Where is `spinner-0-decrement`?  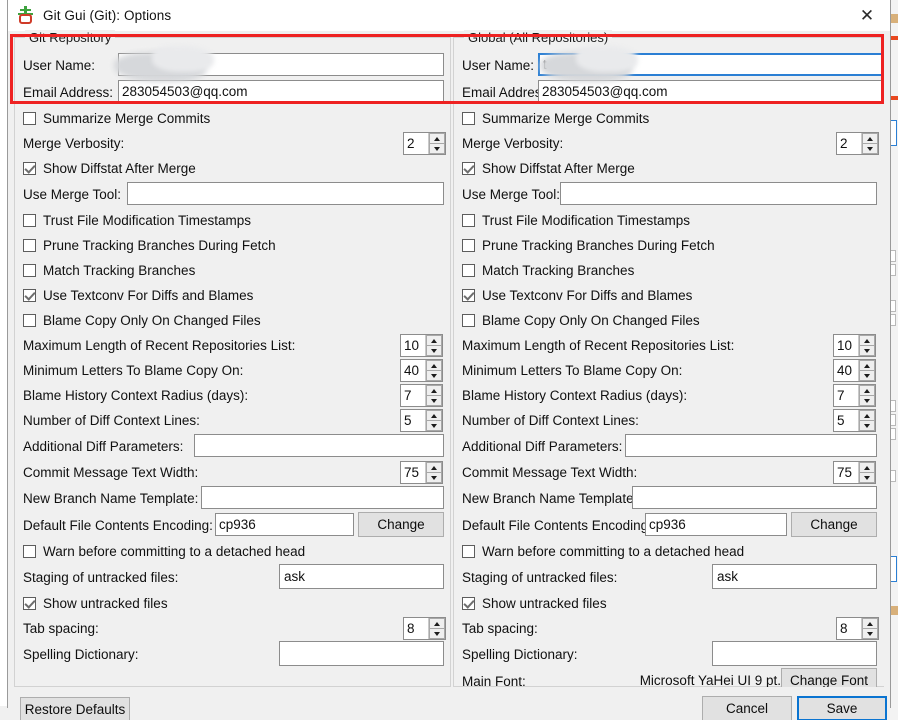 spinner-0-decrement is located at coordinates (434, 350).